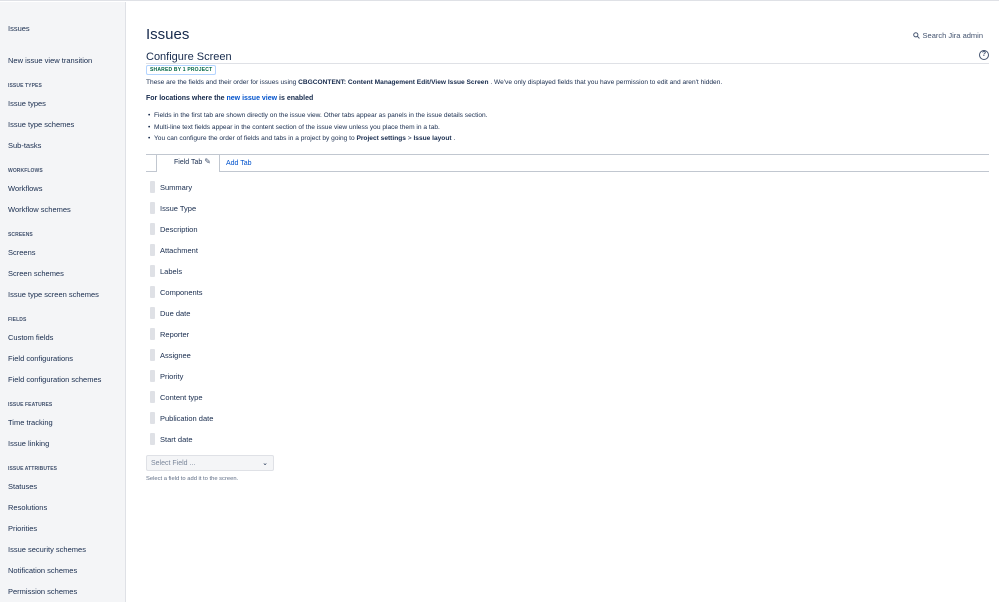 The height and width of the screenshot is (602, 999). Describe the element at coordinates (22, 486) in the screenshot. I see `sidebar-item-statuses: Statuses` at that location.